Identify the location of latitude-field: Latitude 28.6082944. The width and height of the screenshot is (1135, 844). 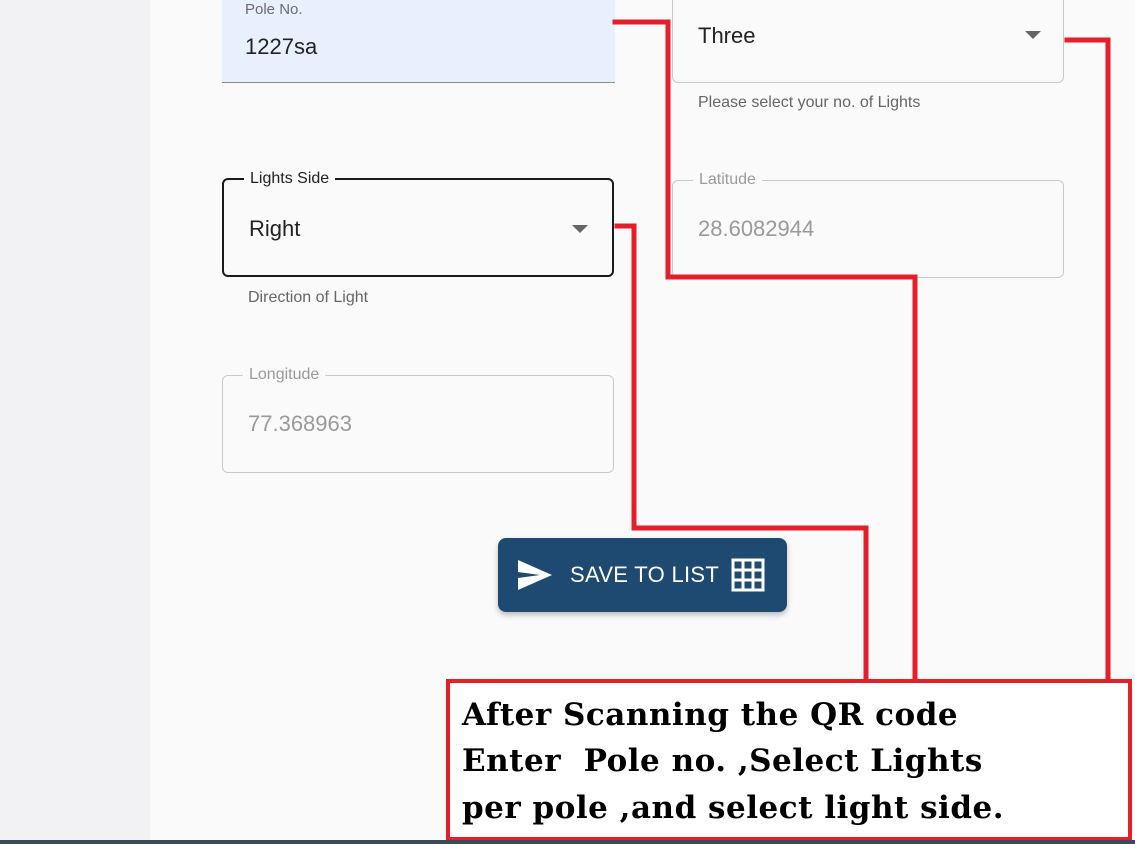
(868, 224).